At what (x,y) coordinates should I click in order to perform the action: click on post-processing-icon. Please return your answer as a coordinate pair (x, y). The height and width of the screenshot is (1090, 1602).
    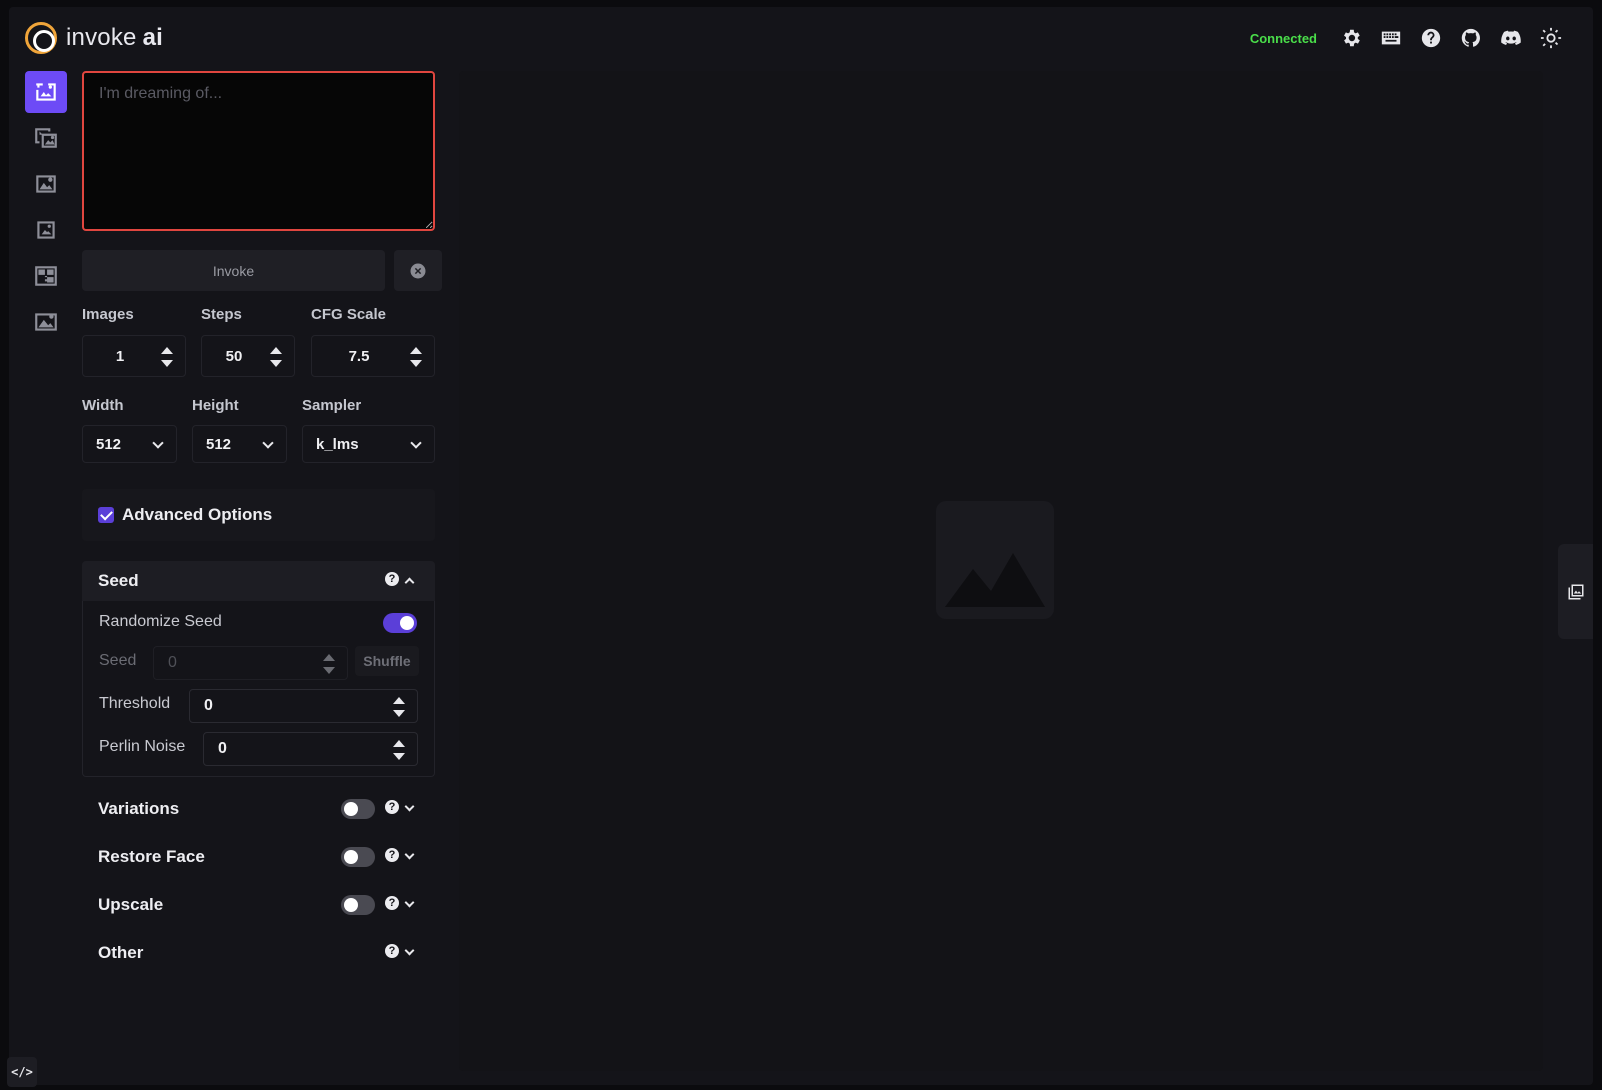
    Looking at the image, I should click on (46, 322).